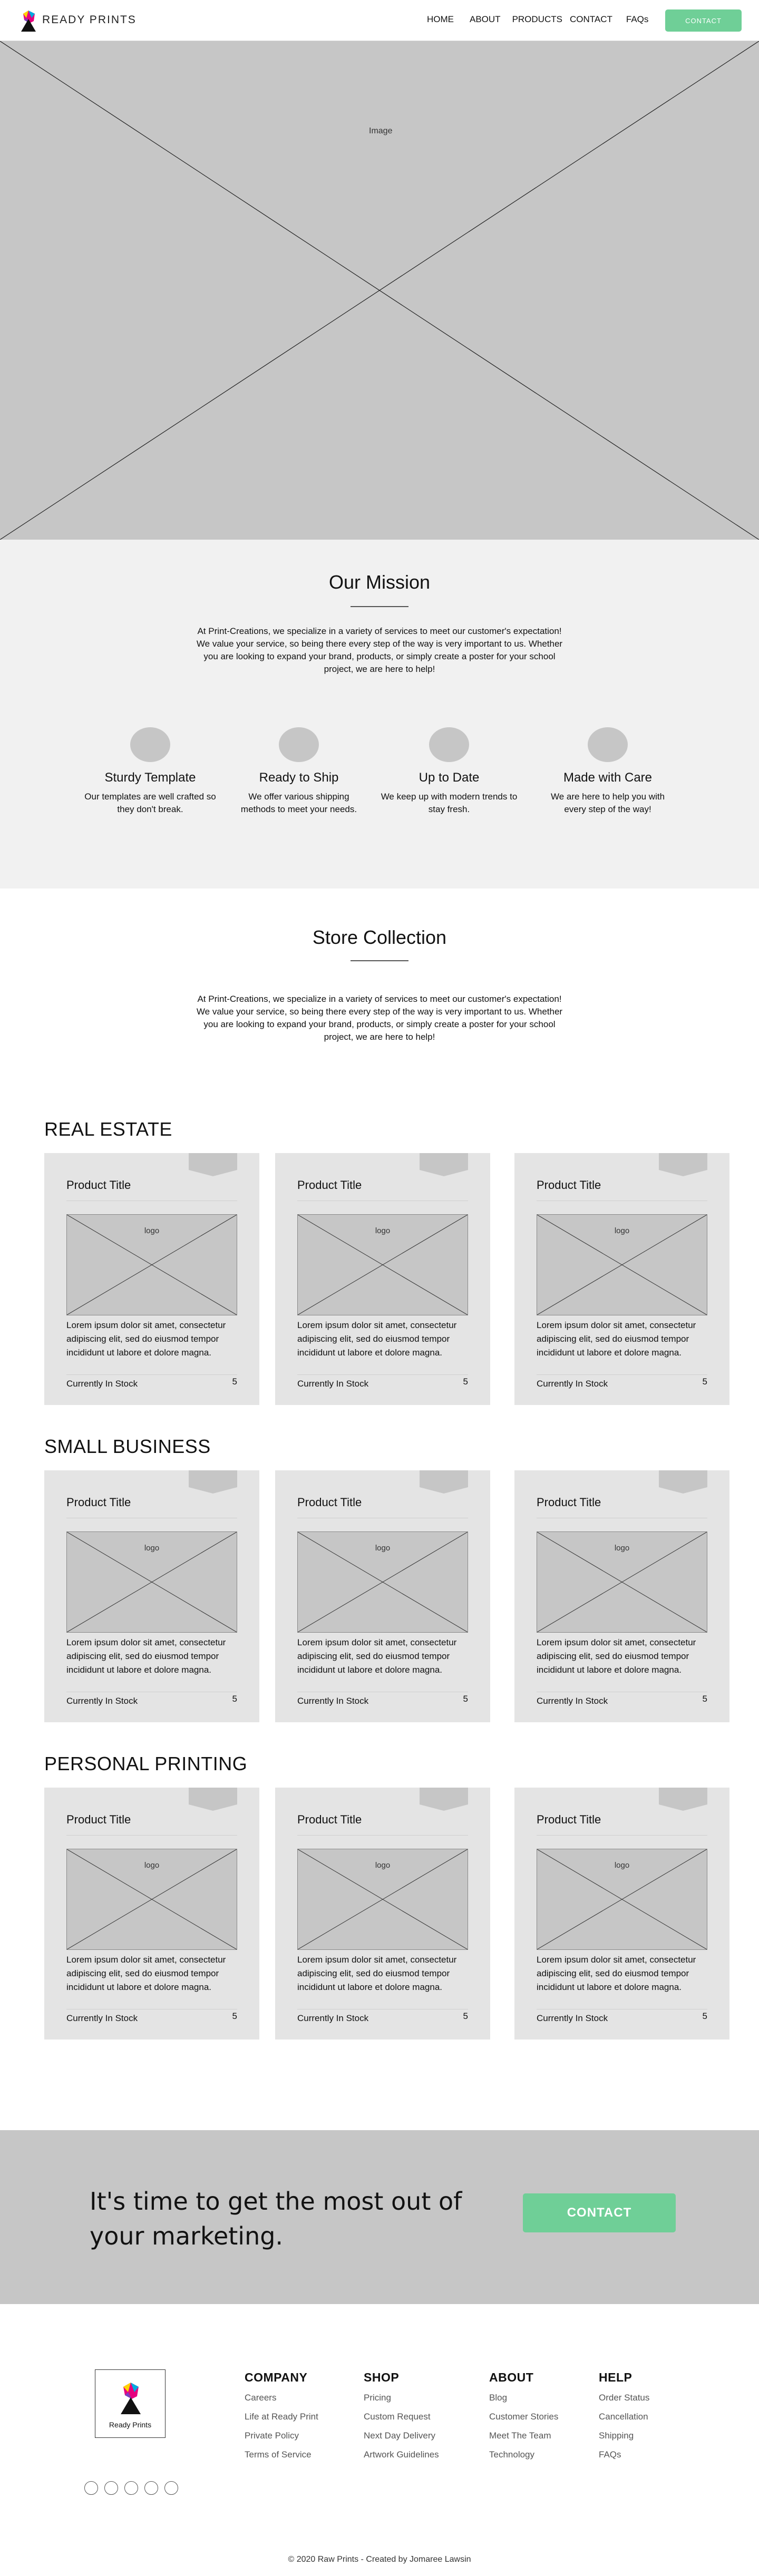  Describe the element at coordinates (440, 19) in the screenshot. I see `nav-home: HOME` at that location.